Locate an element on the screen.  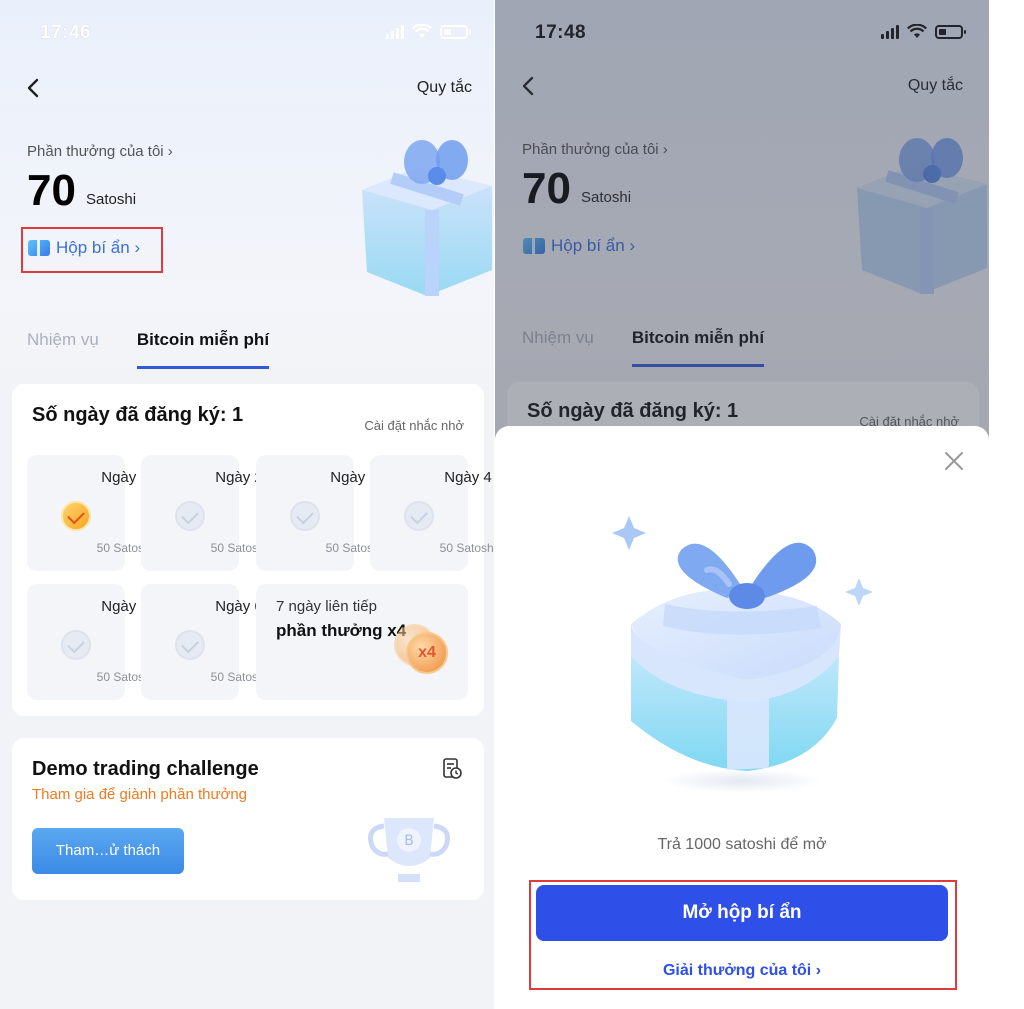
day-card: Ngày 1 50 Satoshi is located at coordinates (90, 513).